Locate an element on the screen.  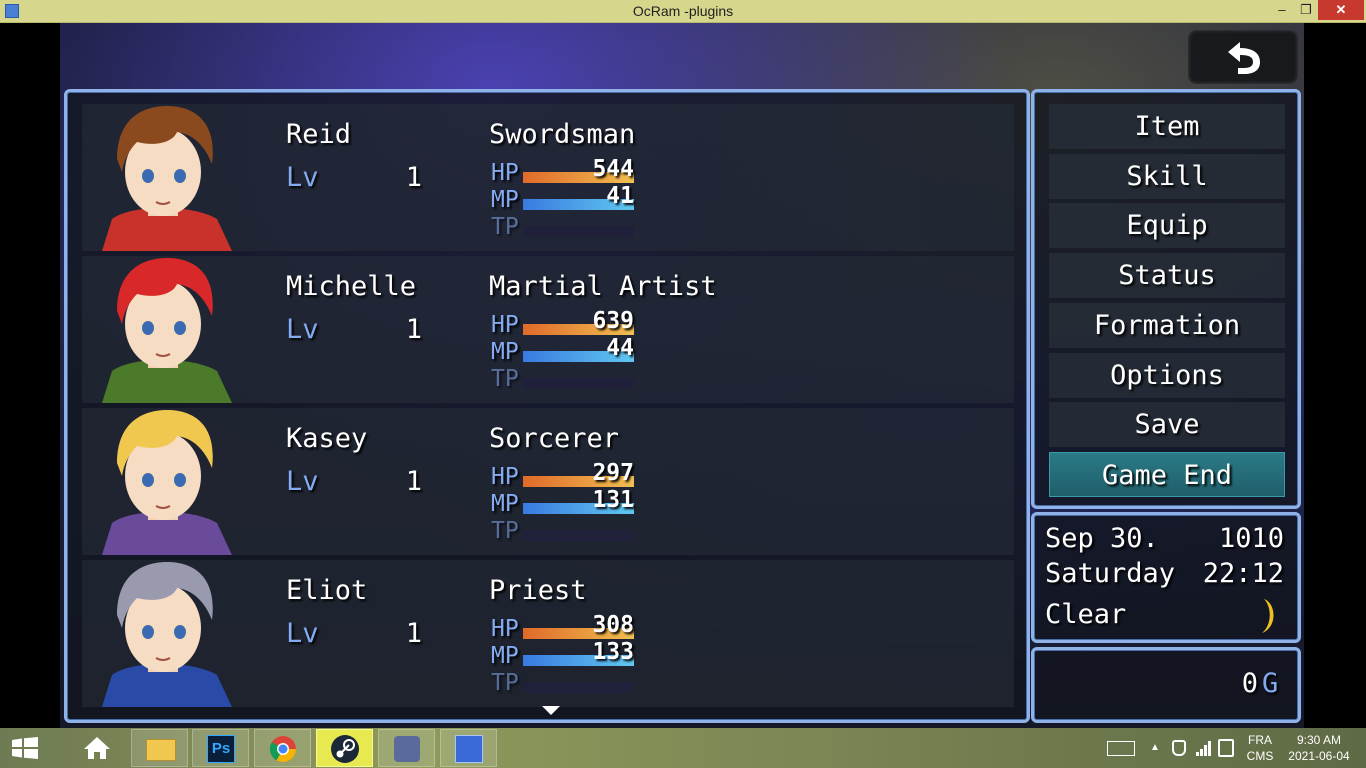
windows-start-icon is located at coordinates (25, 748).